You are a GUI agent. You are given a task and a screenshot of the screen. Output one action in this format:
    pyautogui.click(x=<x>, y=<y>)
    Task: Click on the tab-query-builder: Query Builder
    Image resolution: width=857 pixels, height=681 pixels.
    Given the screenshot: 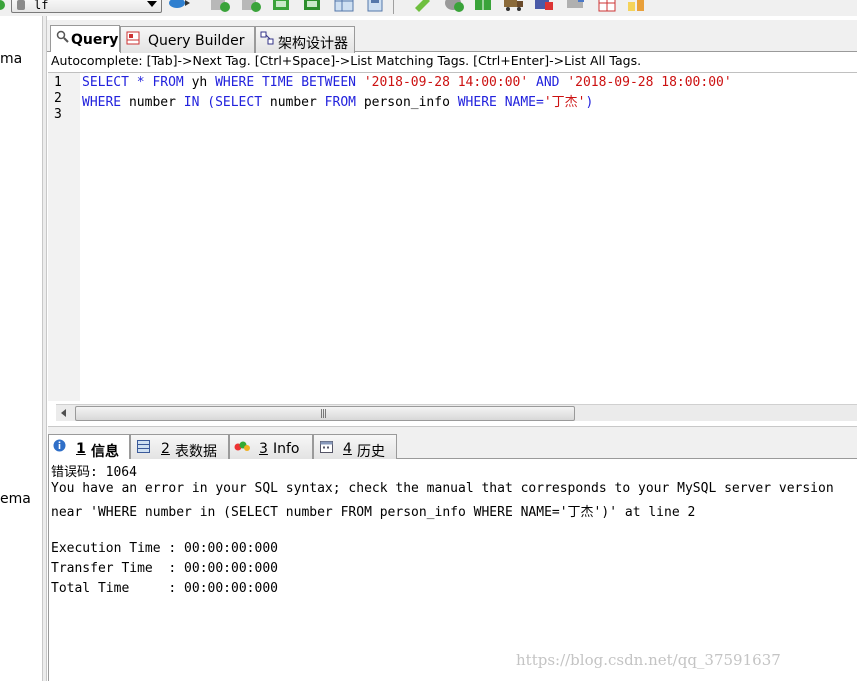 What is the action you would take?
    pyautogui.click(x=187, y=39)
    